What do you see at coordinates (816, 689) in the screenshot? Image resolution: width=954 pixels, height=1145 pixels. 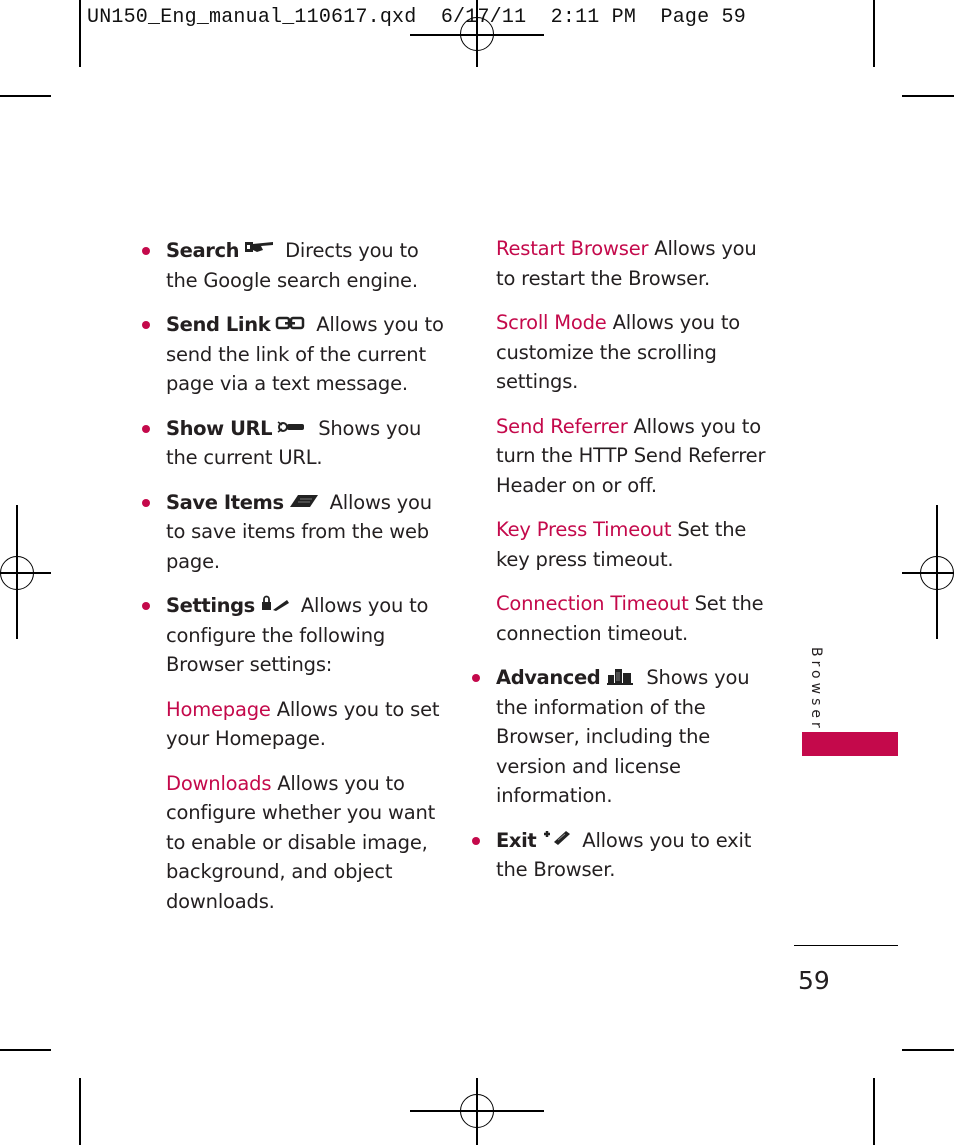 I see `section-label: Browser` at bounding box center [816, 689].